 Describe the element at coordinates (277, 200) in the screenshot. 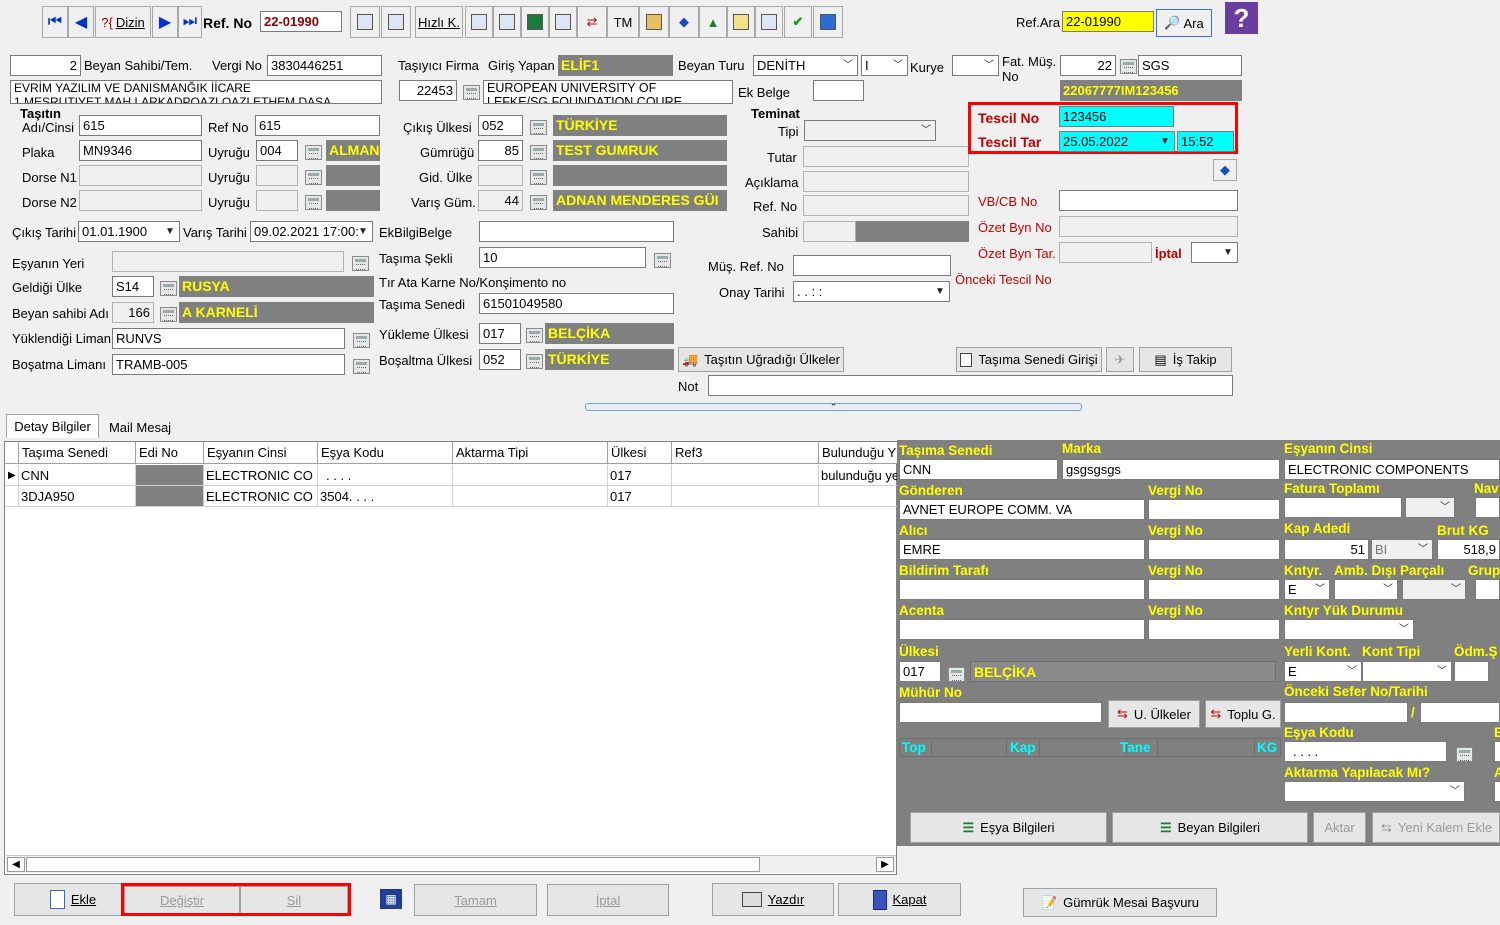

I see `uyrugu3-field` at that location.